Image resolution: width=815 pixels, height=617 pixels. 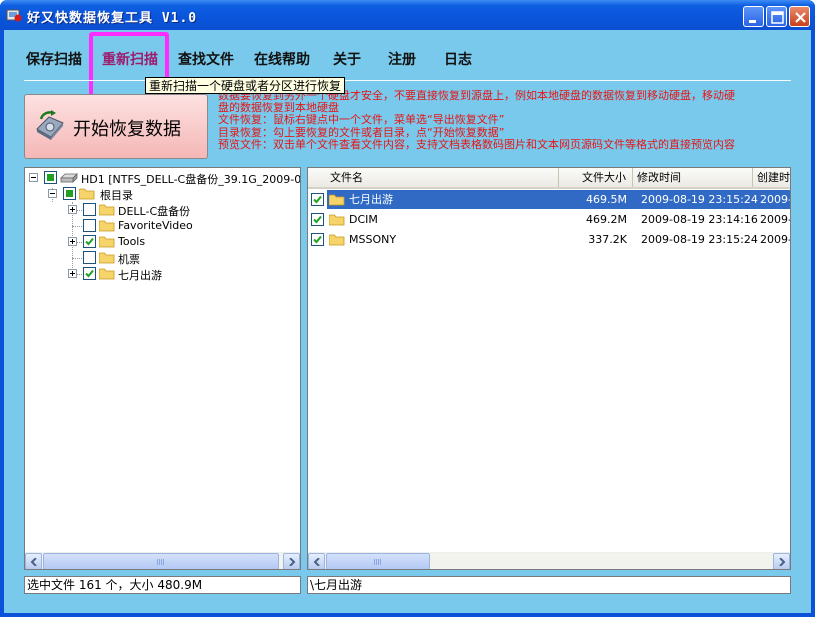 What do you see at coordinates (549, 239) in the screenshot?
I see `file-row: MSSONY 337.2K 2009-08-19 23:15:24 2009-0` at bounding box center [549, 239].